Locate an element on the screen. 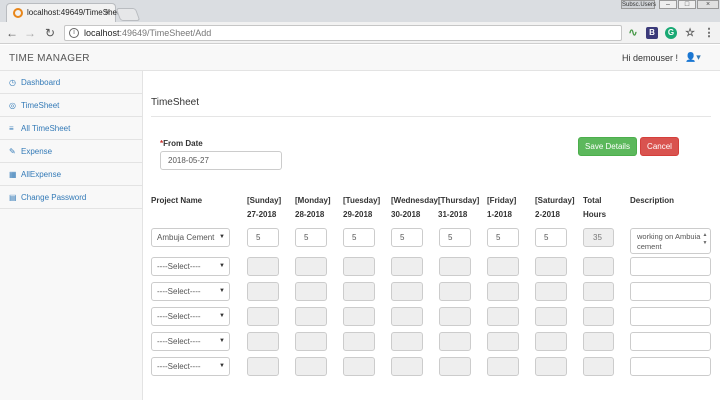 The image size is (720, 400). bookmark-star-icon: ☆ is located at coordinates (690, 33).